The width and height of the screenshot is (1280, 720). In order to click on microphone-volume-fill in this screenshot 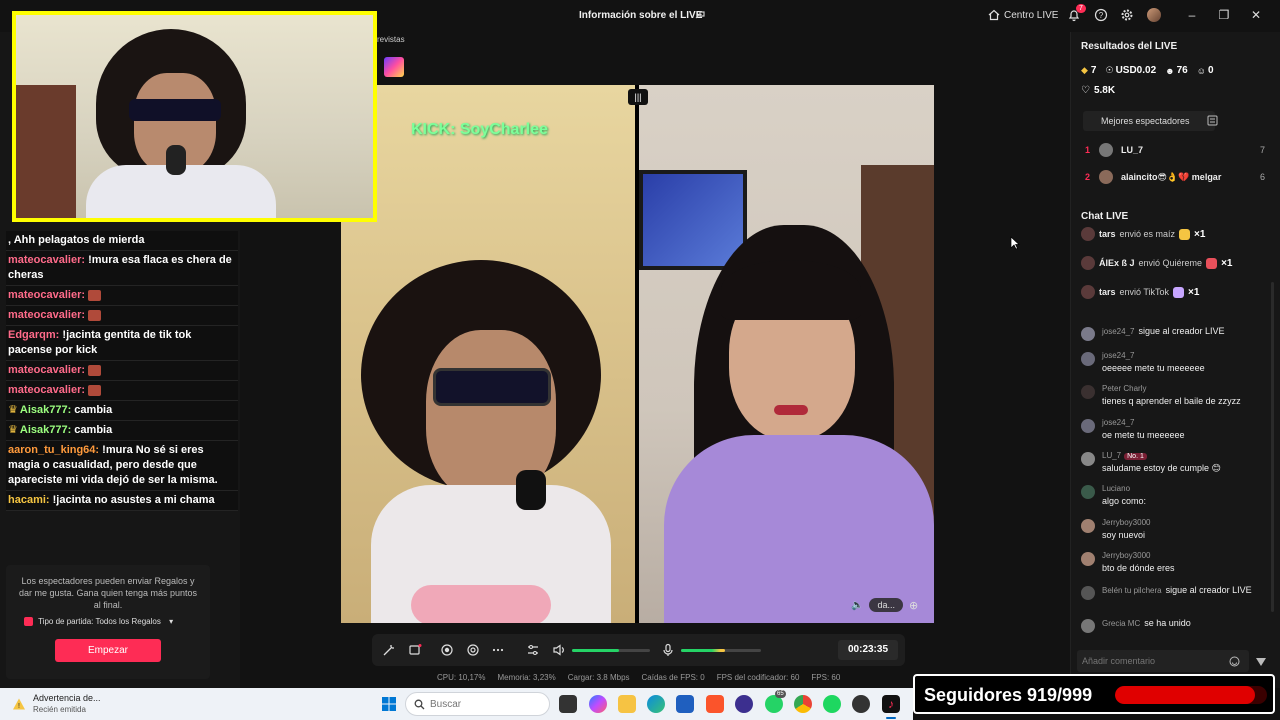, I will do `click(703, 650)`.